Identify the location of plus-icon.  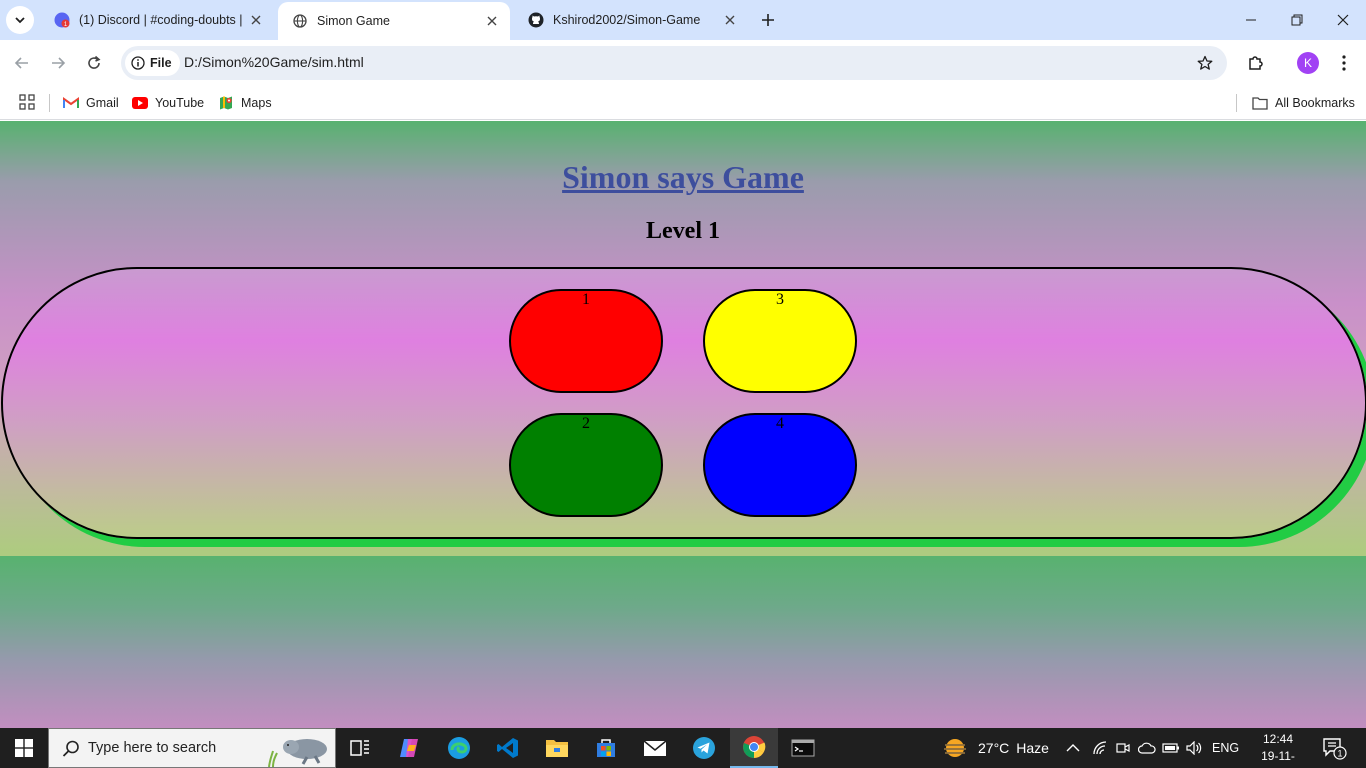
(768, 20).